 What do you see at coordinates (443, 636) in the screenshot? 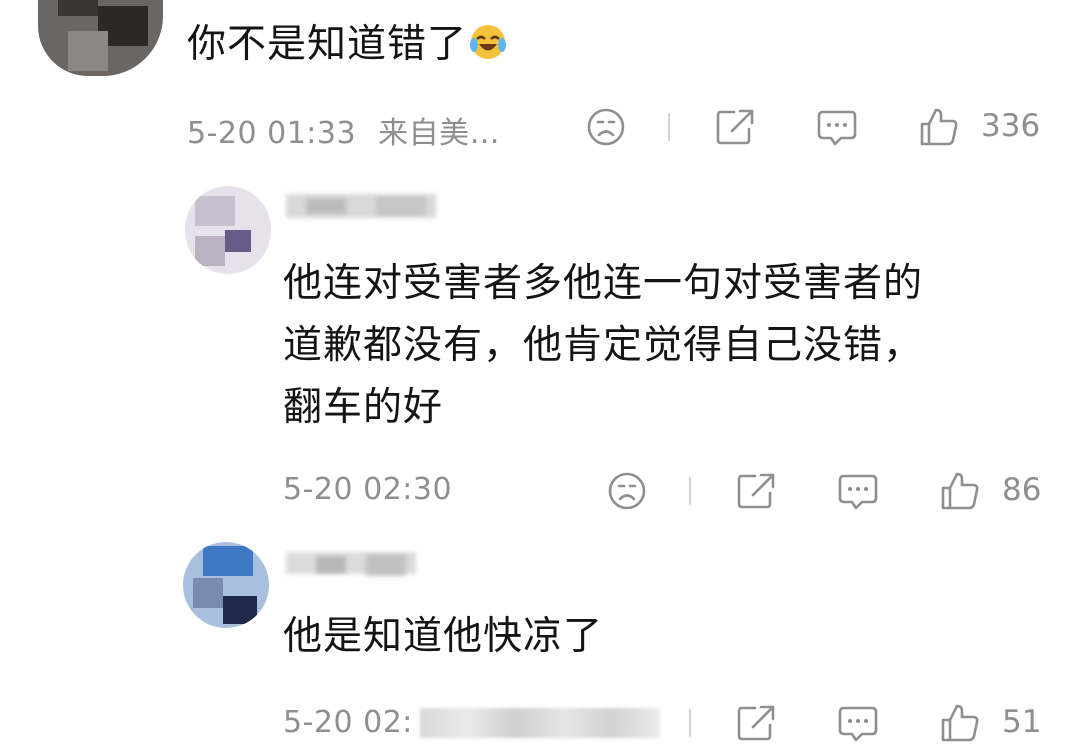
I see `comment-text: 他是知道他快凉了` at bounding box center [443, 636].